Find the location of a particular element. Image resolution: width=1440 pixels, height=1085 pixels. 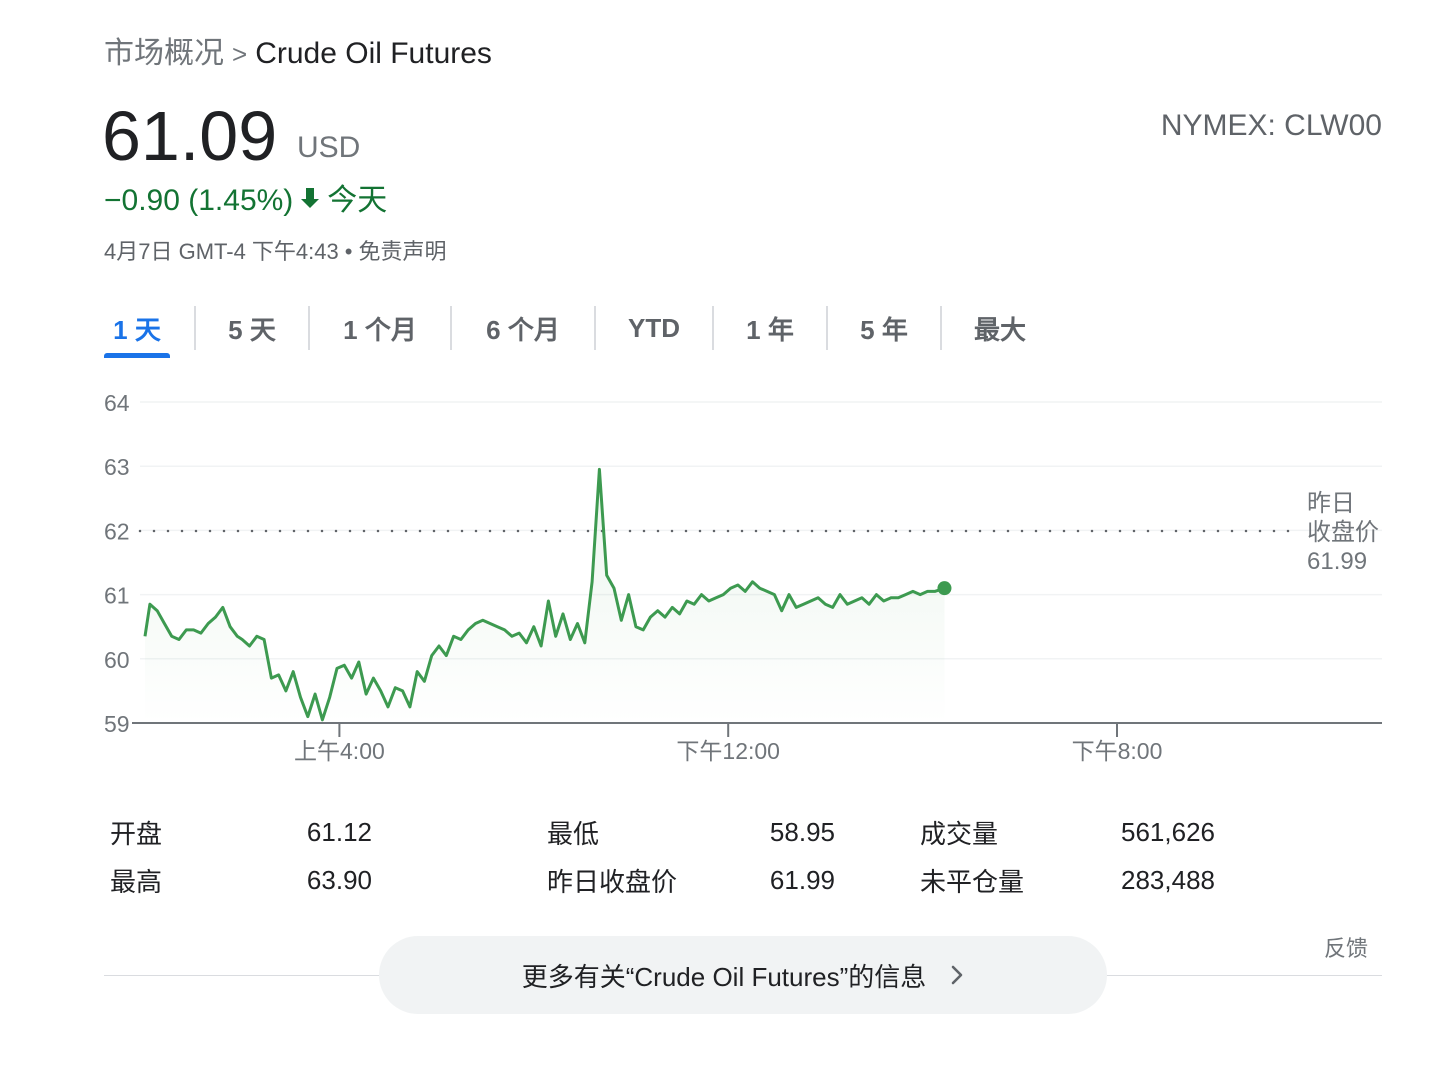

previous-close-label-line2: 收盘价 is located at coordinates (1343, 532).